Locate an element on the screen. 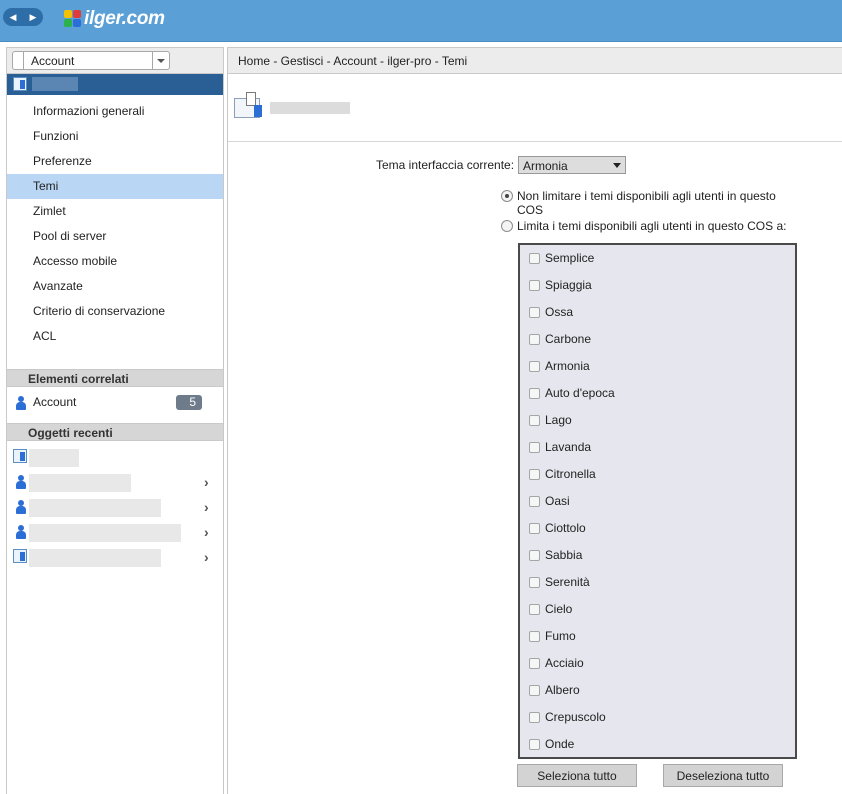 The height and width of the screenshot is (794, 842). theme-item-armonia: Armonia is located at coordinates (657, 366).